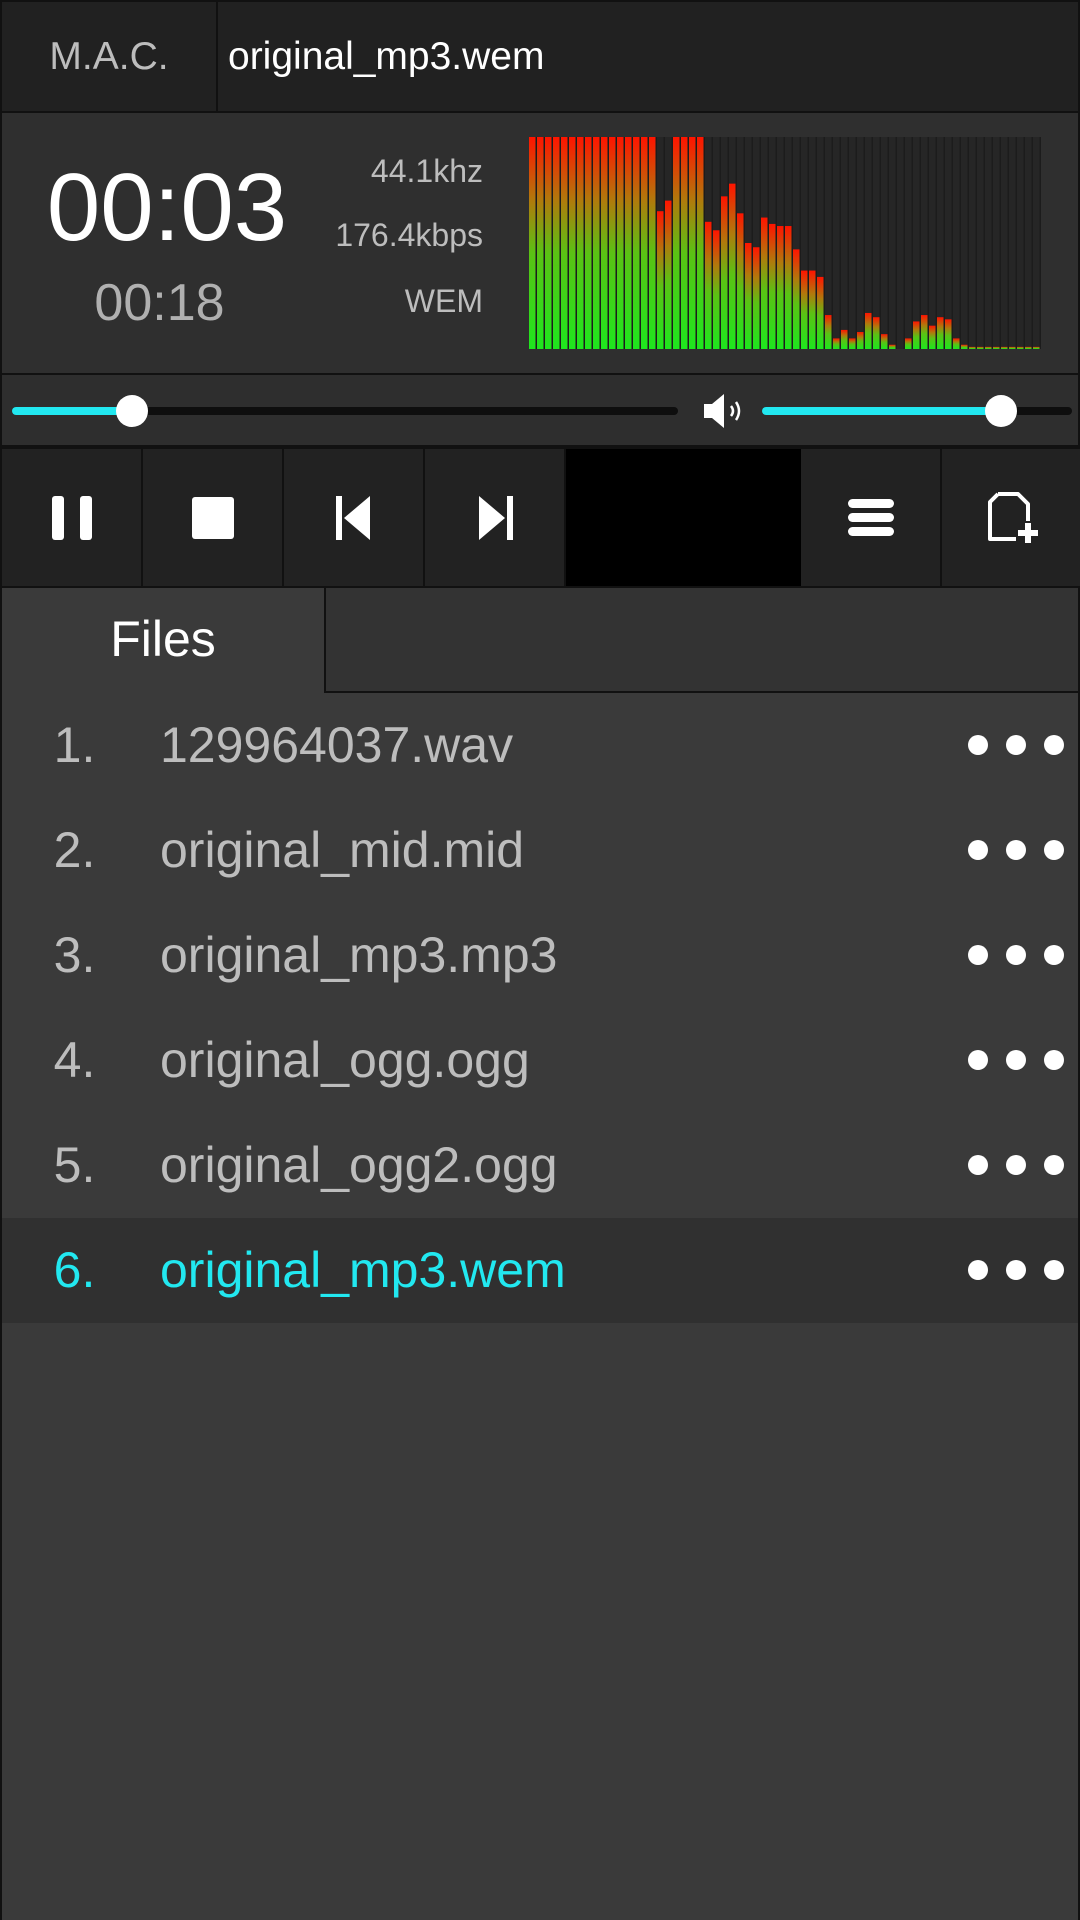 The height and width of the screenshot is (1920, 1080). Describe the element at coordinates (540, 1165) in the screenshot. I see `file-list-item: 5. original_ogg2.ogg` at that location.